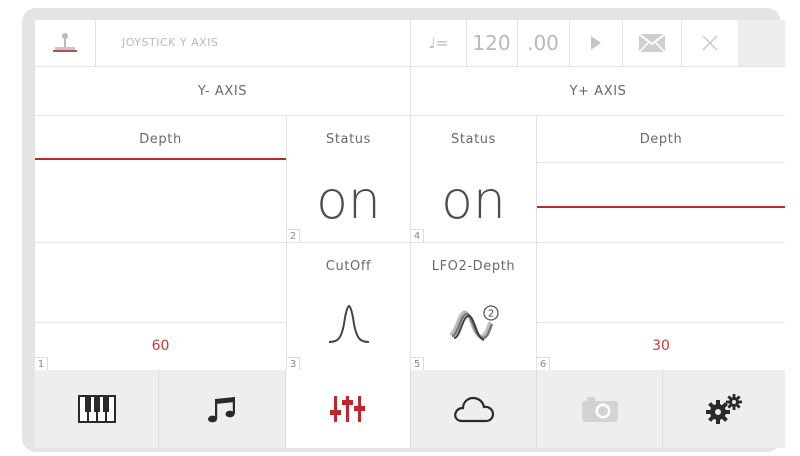 The image size is (800, 456). I want to click on close-button, so click(709, 43).